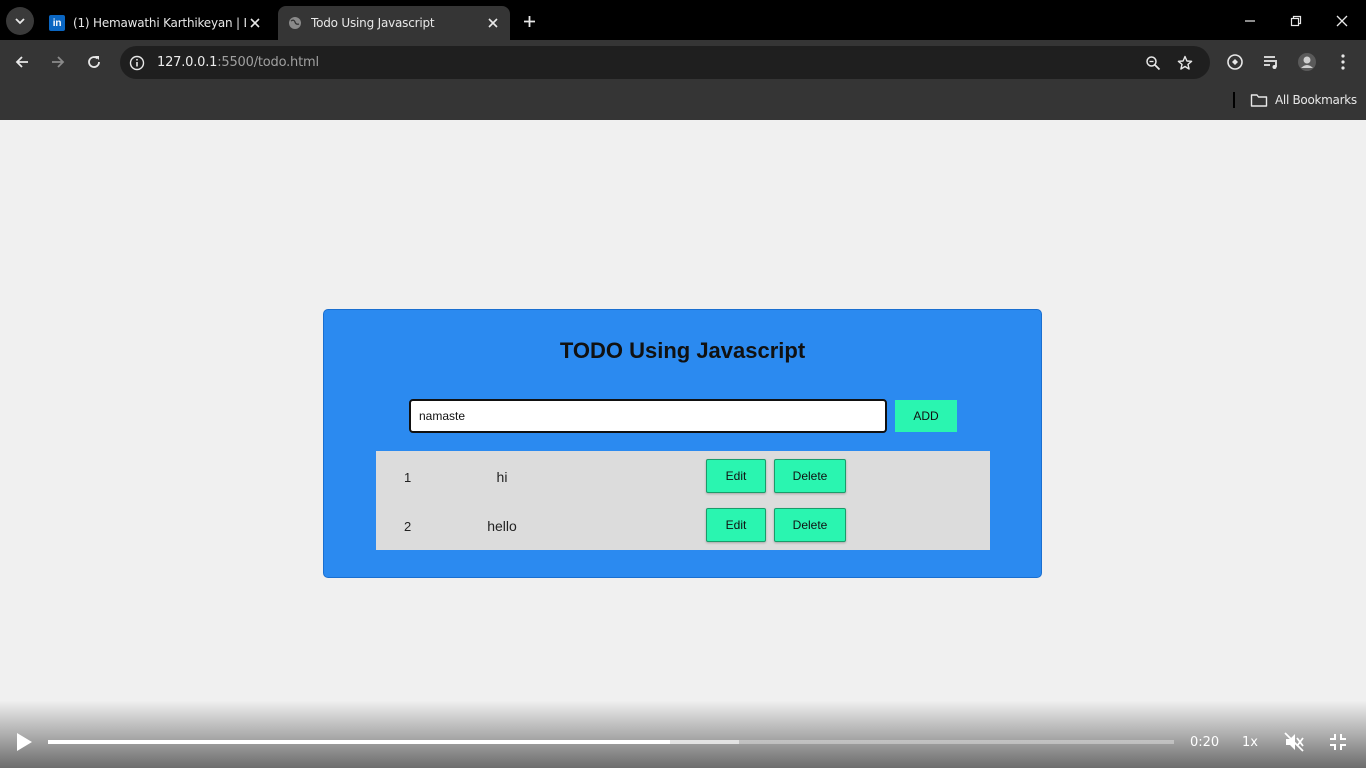 The image size is (1366, 768). Describe the element at coordinates (1185, 63) in the screenshot. I see `bookmark-star-icon` at that location.